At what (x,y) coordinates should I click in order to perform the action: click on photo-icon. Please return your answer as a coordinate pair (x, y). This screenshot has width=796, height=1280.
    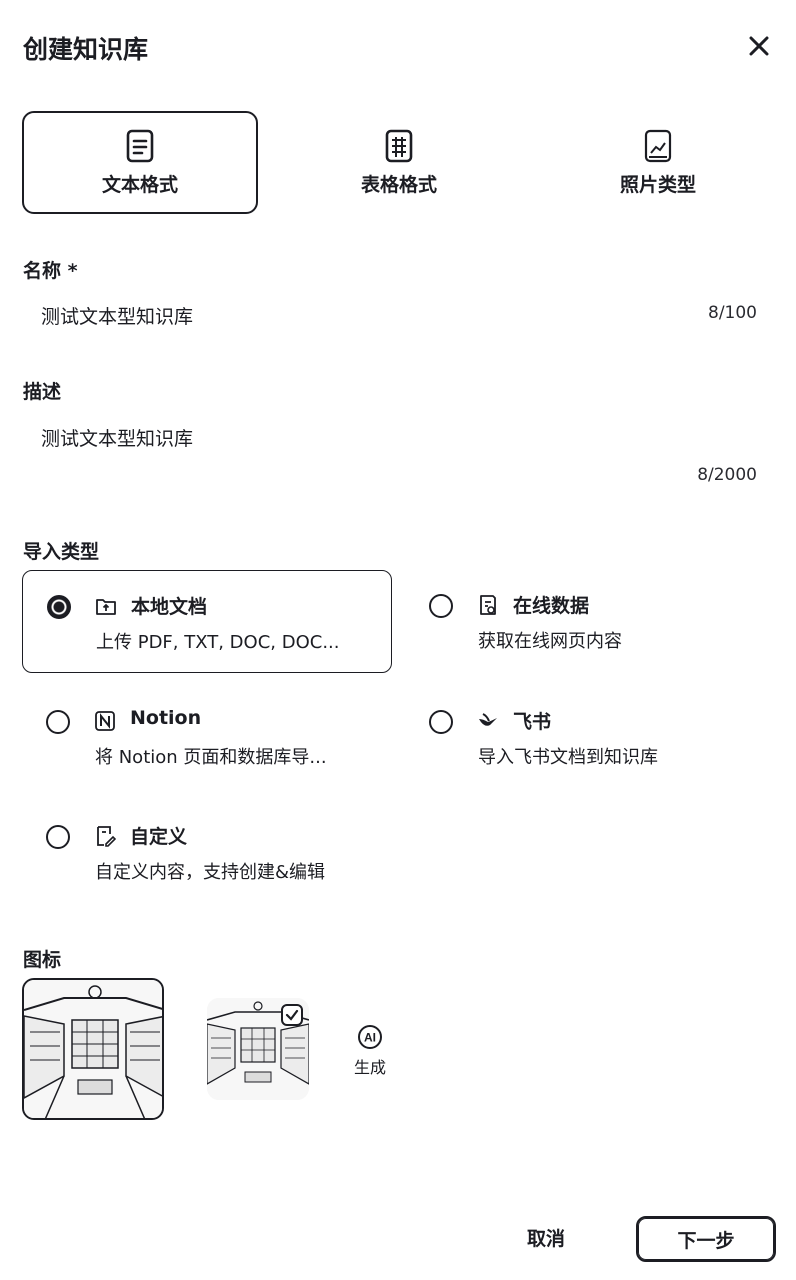
    Looking at the image, I should click on (658, 146).